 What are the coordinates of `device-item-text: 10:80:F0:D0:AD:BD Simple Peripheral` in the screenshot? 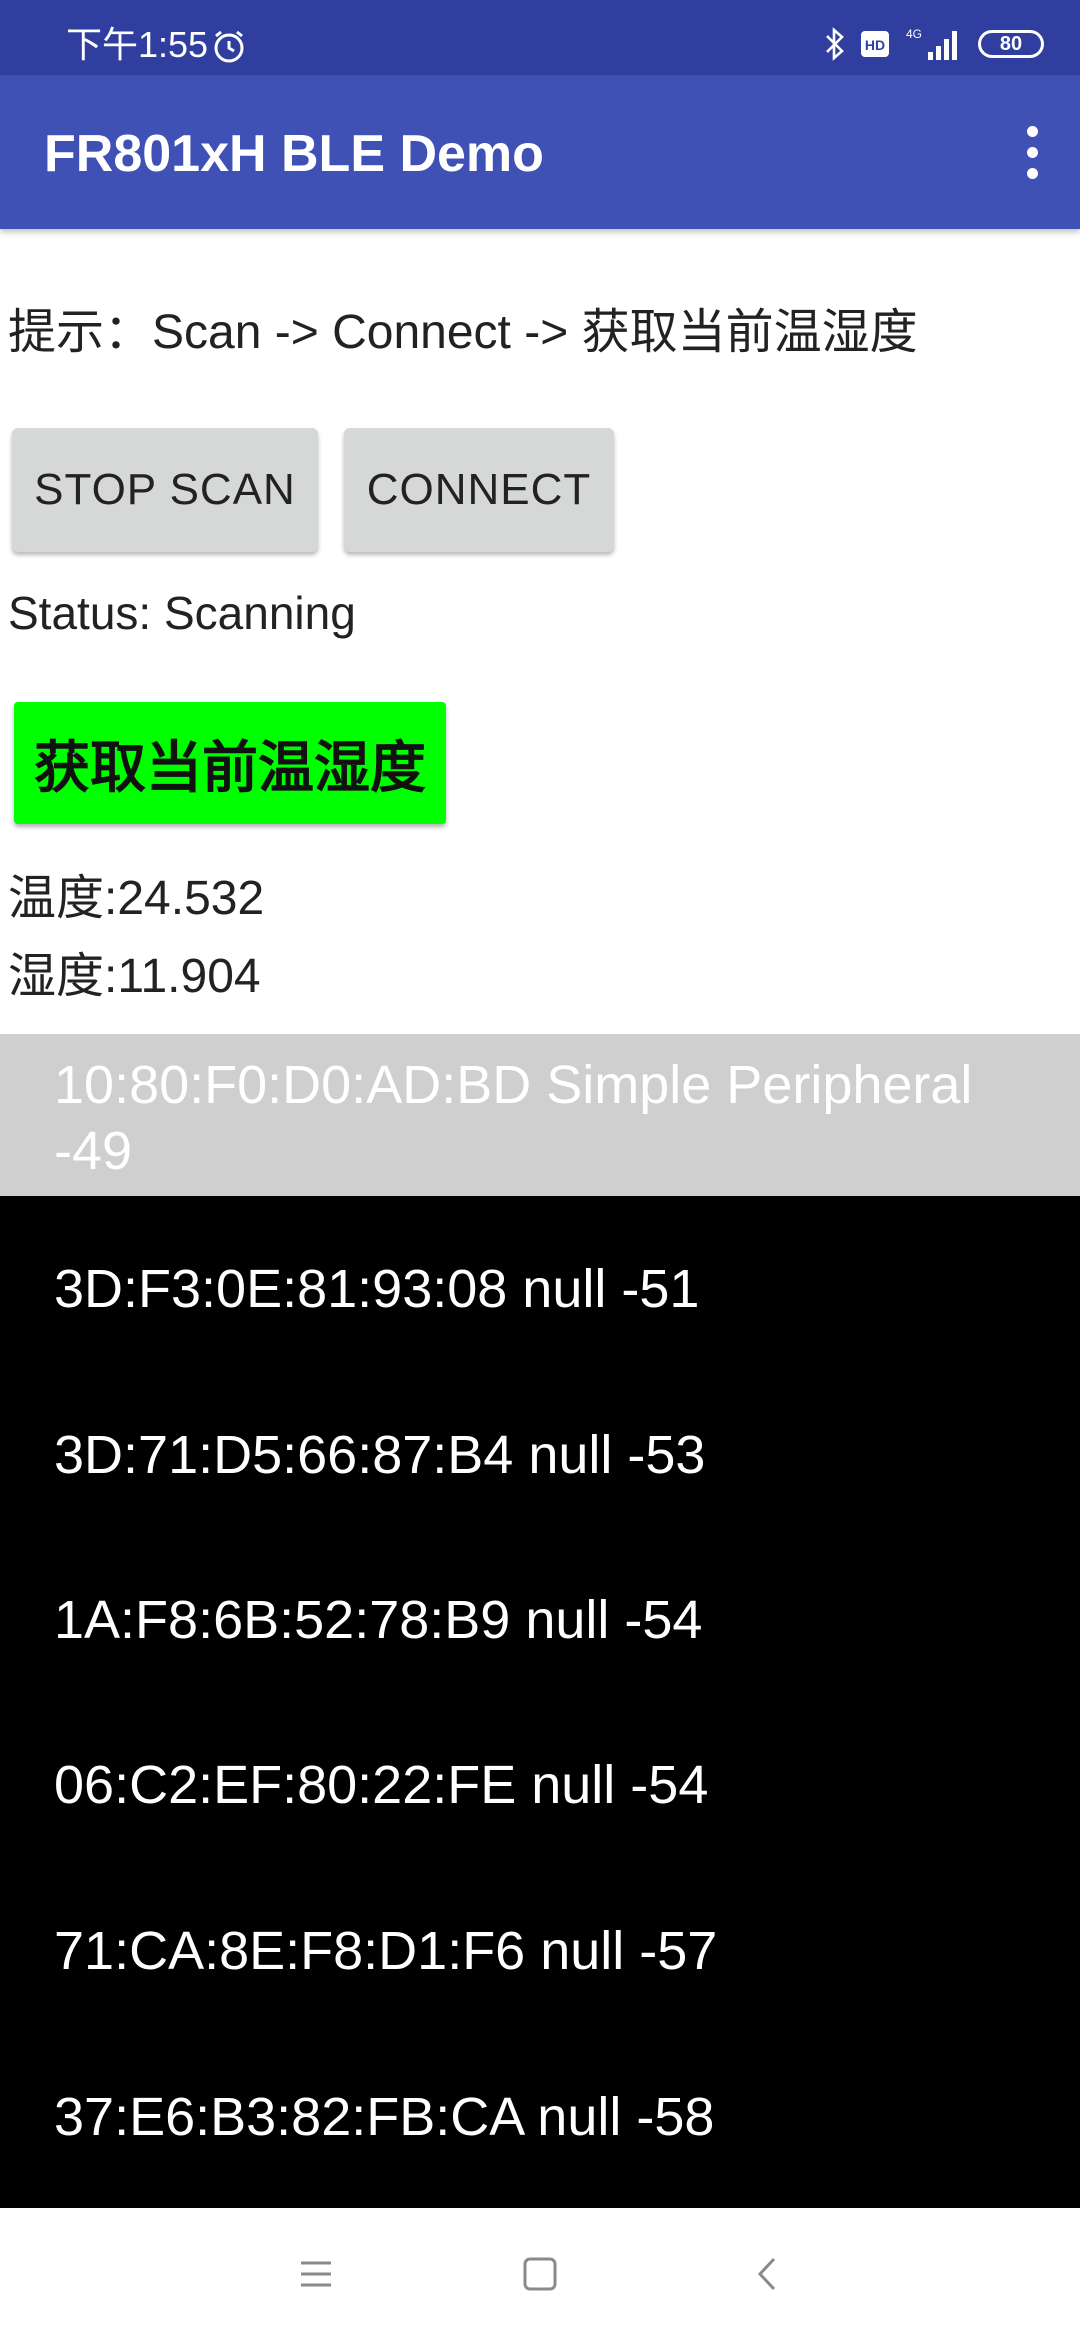 It's located at (513, 1085).